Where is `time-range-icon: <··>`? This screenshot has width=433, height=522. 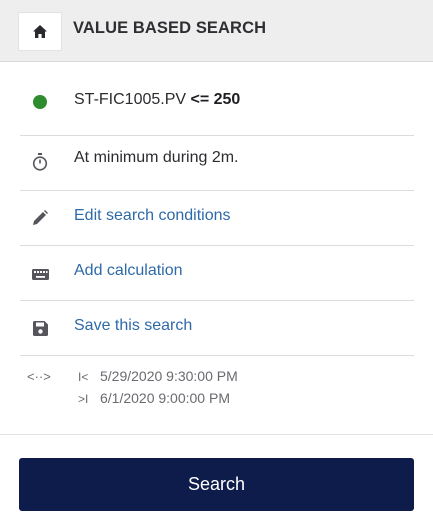 time-range-icon: <··> is located at coordinates (39, 376).